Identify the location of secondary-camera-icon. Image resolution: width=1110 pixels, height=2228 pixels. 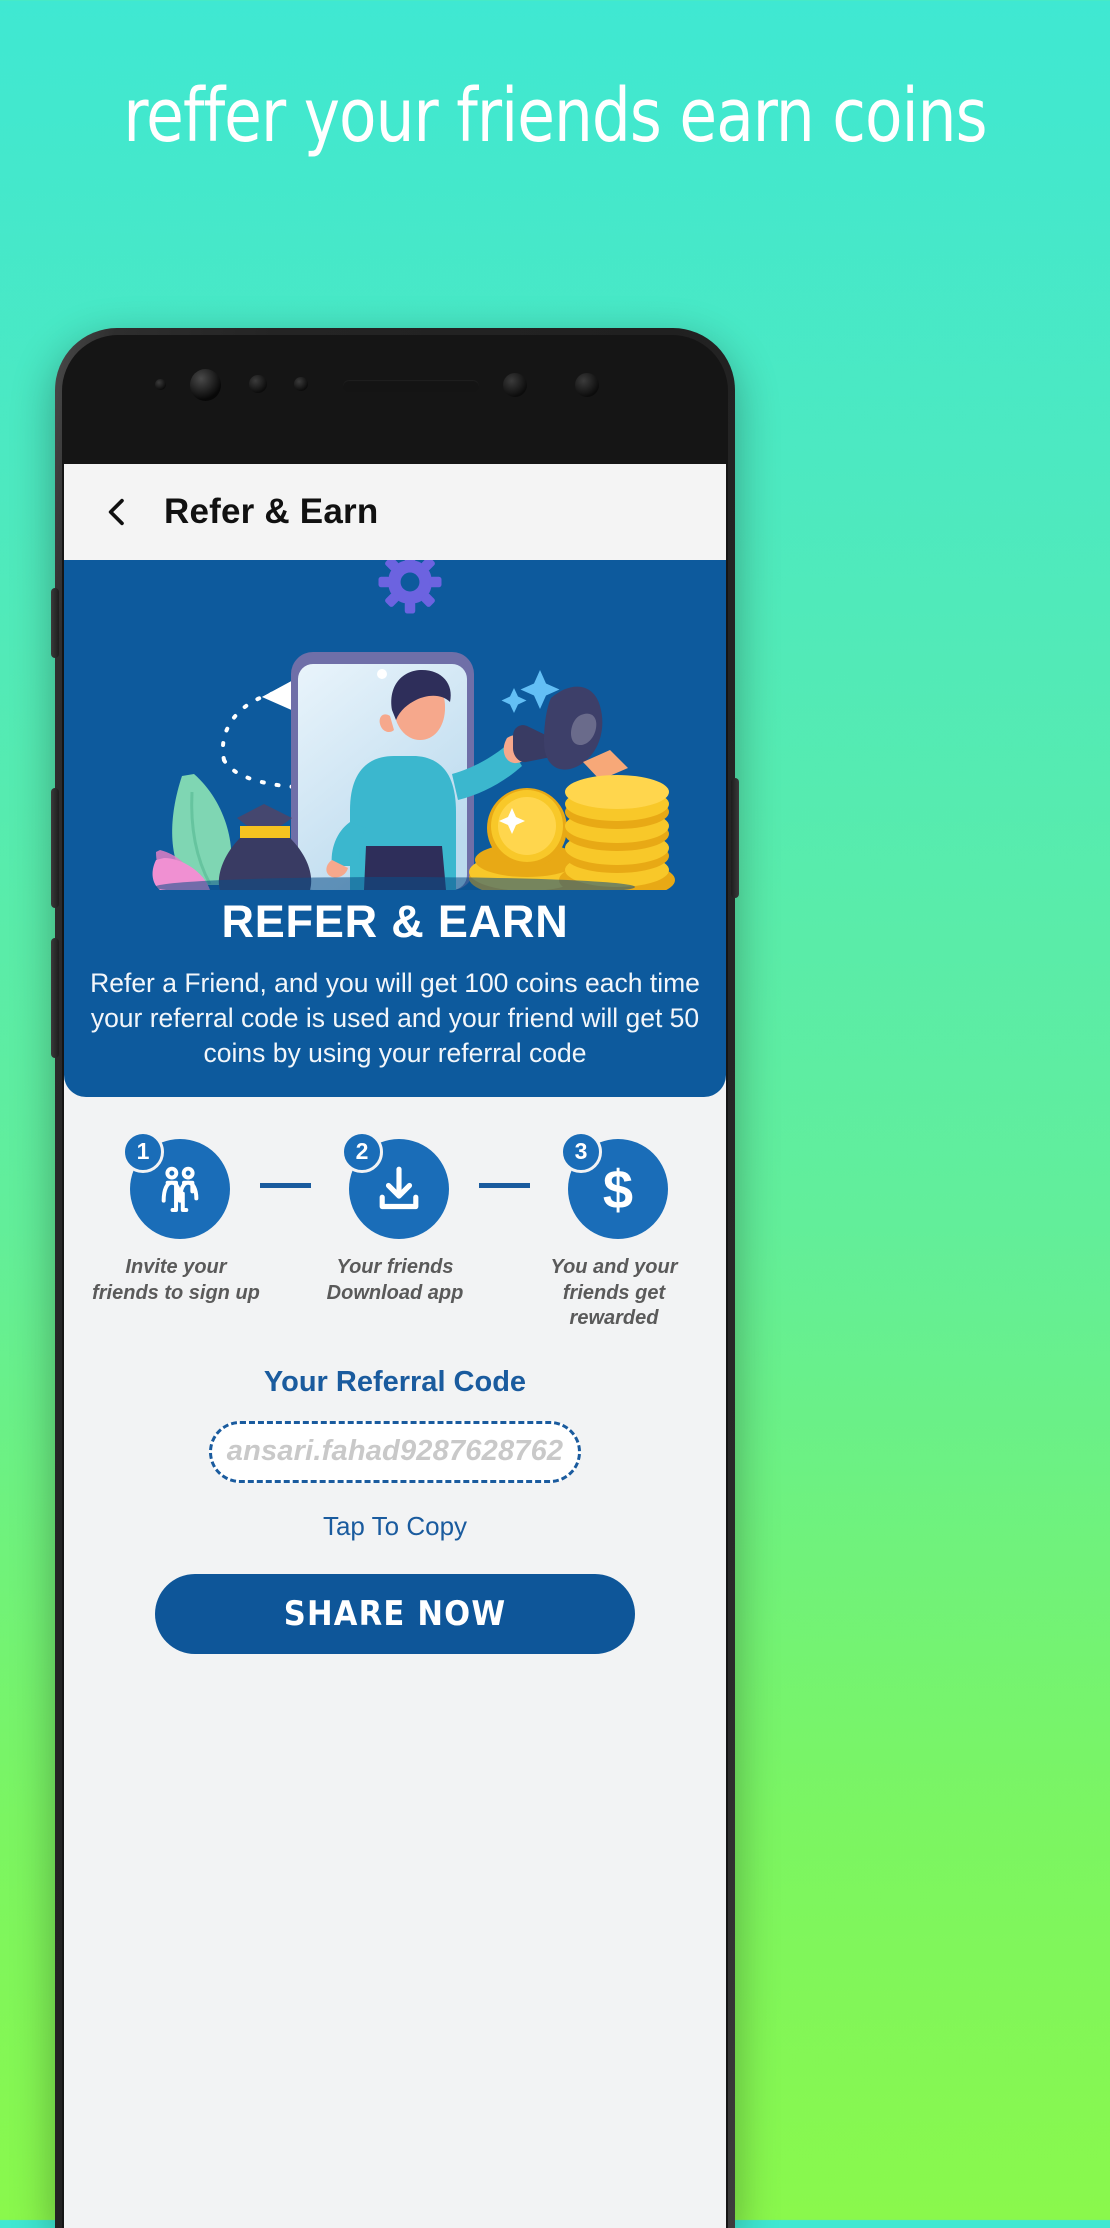
(587, 385).